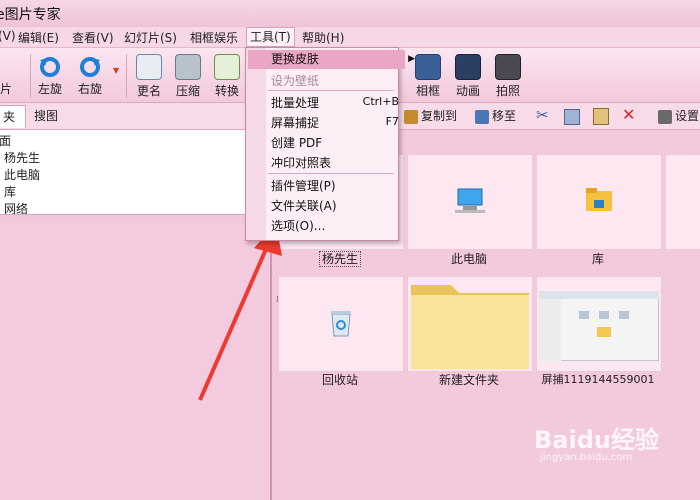  What do you see at coordinates (5, 140) in the screenshot?
I see `tree-item-desktop: 面` at bounding box center [5, 140].